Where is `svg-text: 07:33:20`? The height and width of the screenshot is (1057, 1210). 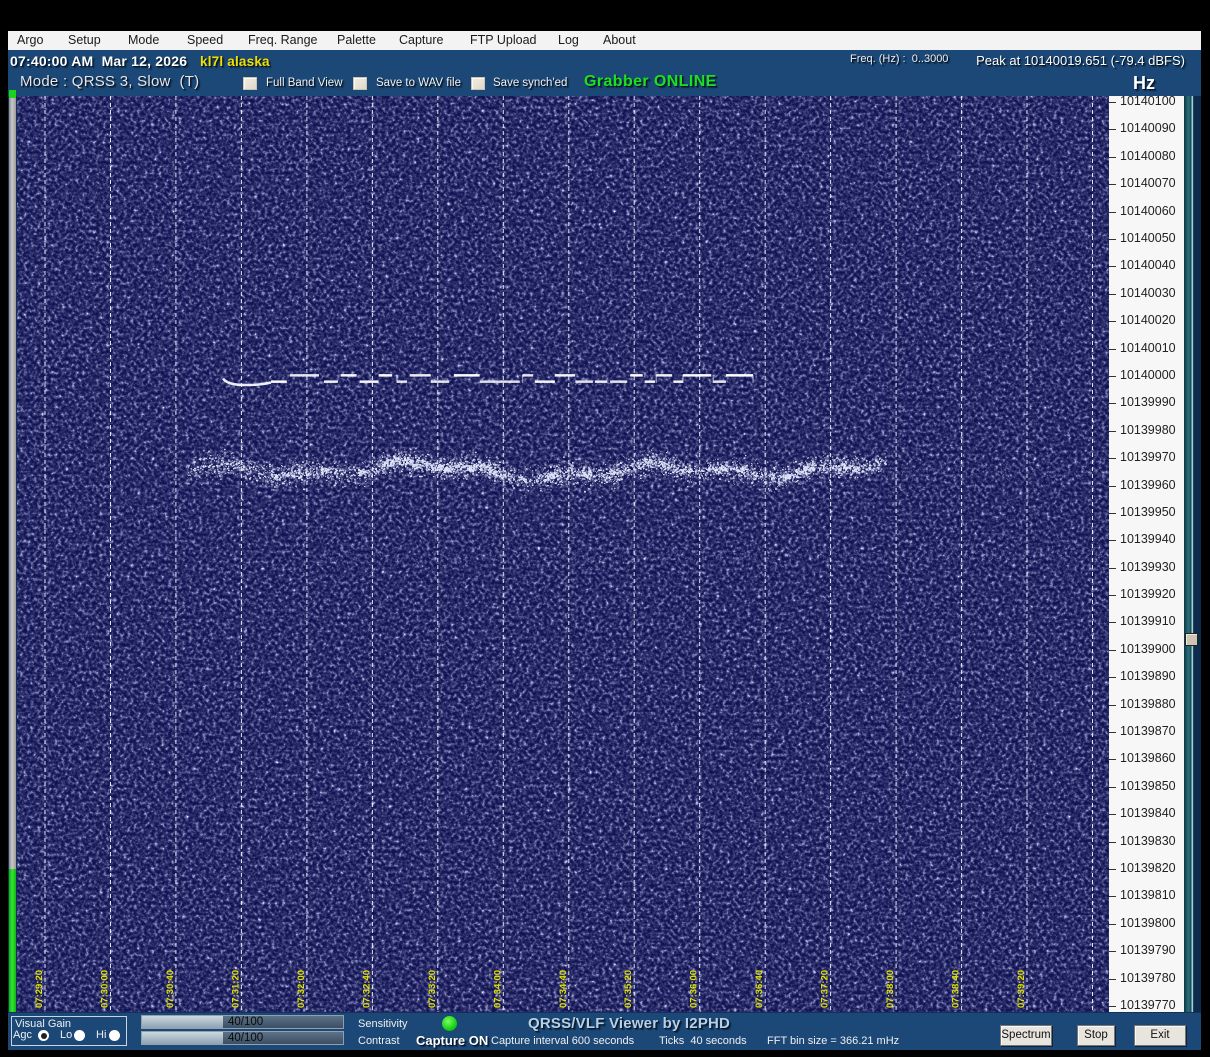 svg-text: 07:33:20 is located at coordinates (432, 989).